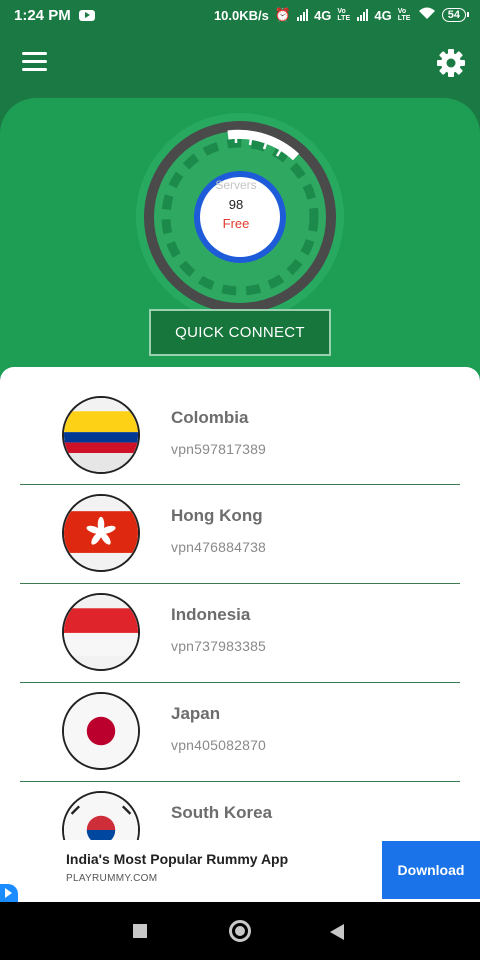 This screenshot has width=480, height=960. I want to click on country-name: South Korea, so click(222, 812).